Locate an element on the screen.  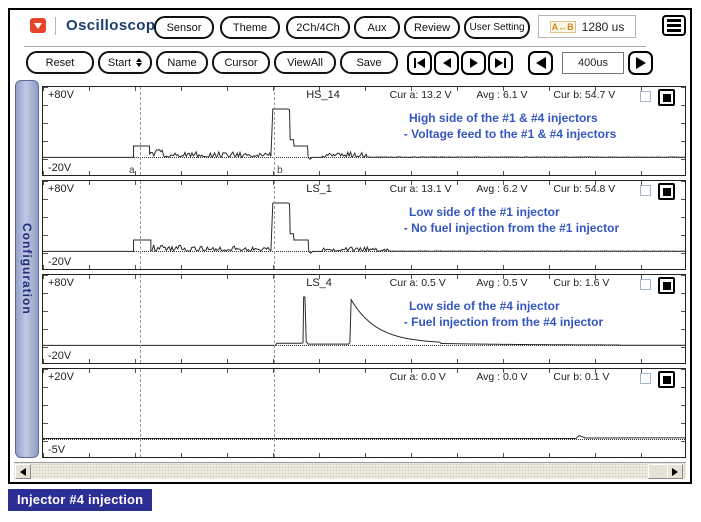
right-triangle-icon is located at coordinates (640, 63).